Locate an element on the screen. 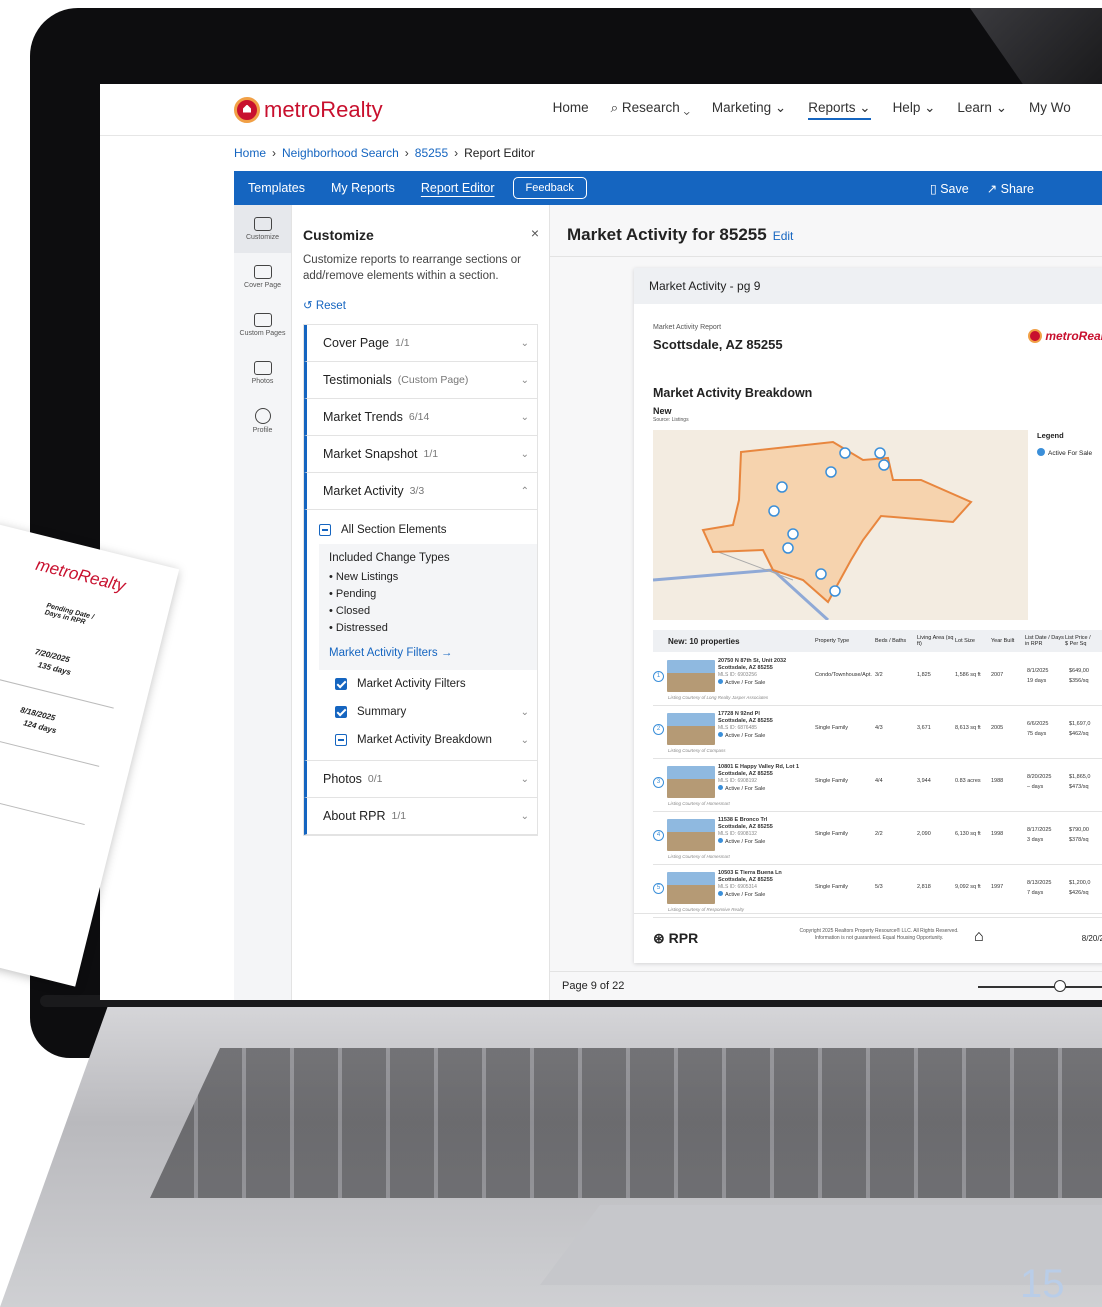  year-built: 2005 is located at coordinates (997, 728).